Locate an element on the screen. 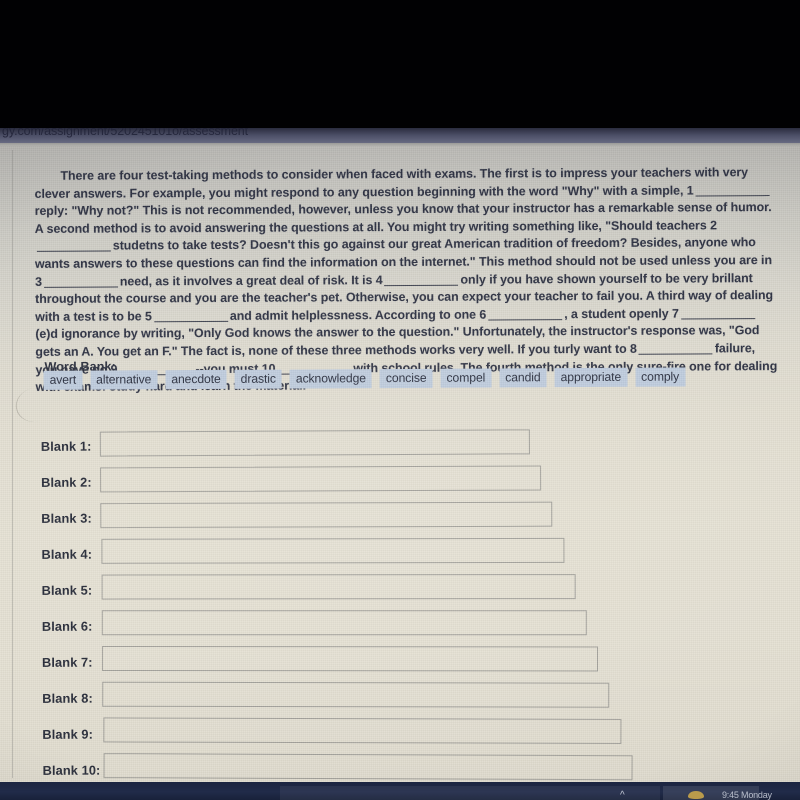 The height and width of the screenshot is (800, 800). blank-label: Blank 4: is located at coordinates (67, 554).